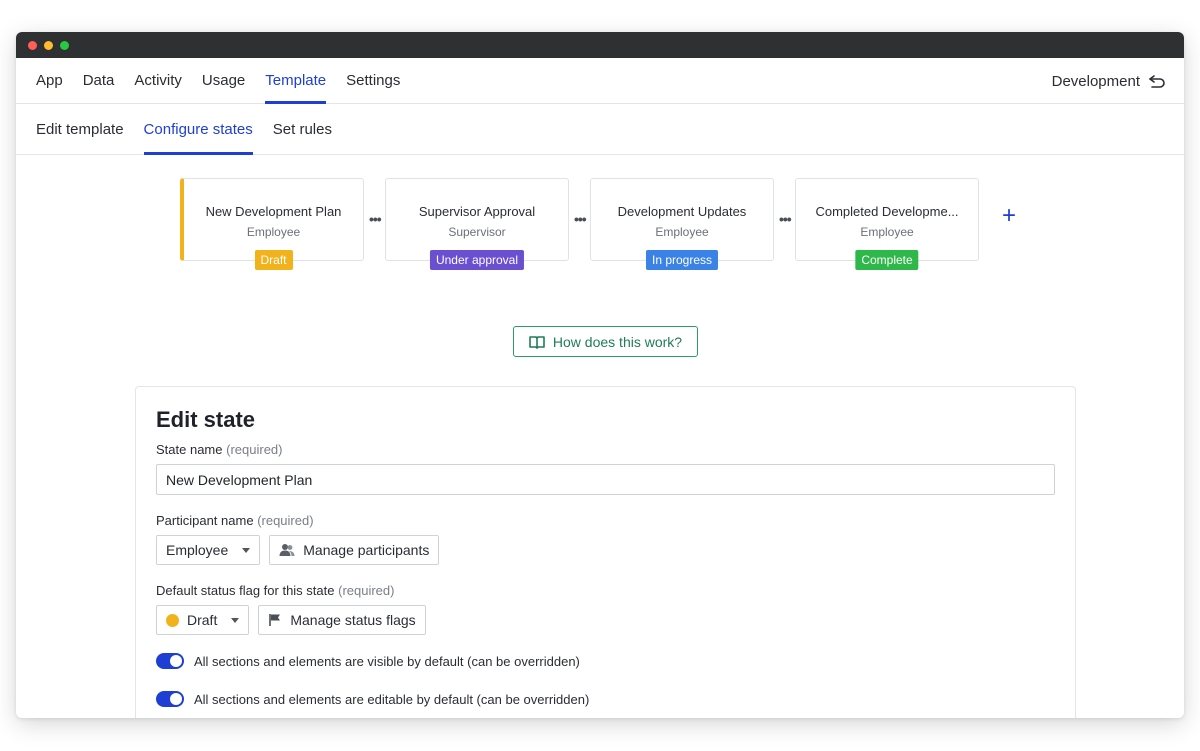 This screenshot has width=1200, height=751. What do you see at coordinates (302, 129) in the screenshot?
I see `tab-set-rules: Set rules` at bounding box center [302, 129].